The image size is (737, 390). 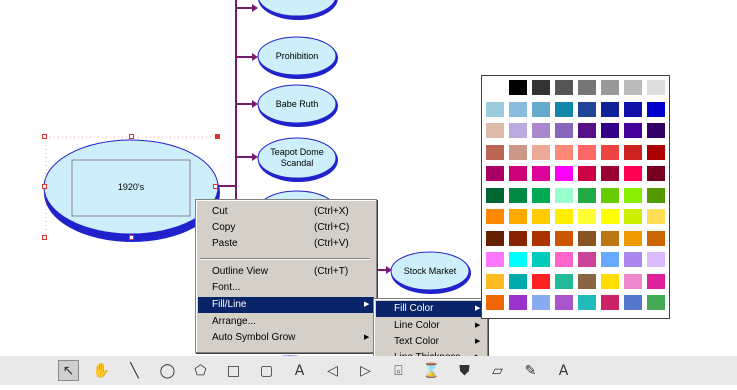 I want to click on menu-item-auto-symbol-grow: Auto Symbol Grow ▶, so click(x=286, y=338).